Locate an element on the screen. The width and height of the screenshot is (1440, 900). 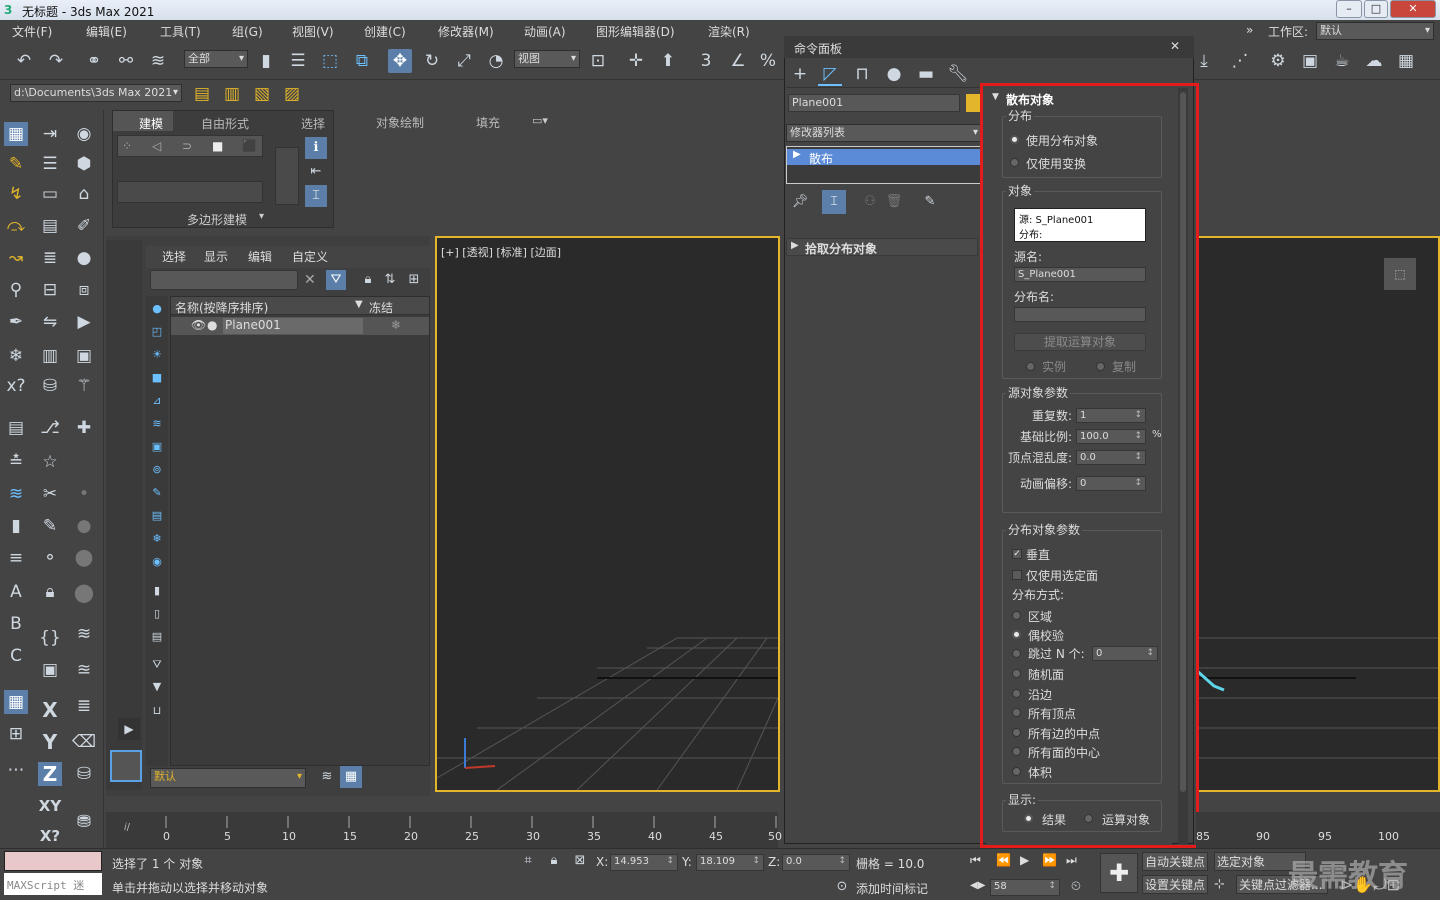
visibility-eye-icon: 👁︎ is located at coordinates (198, 325).